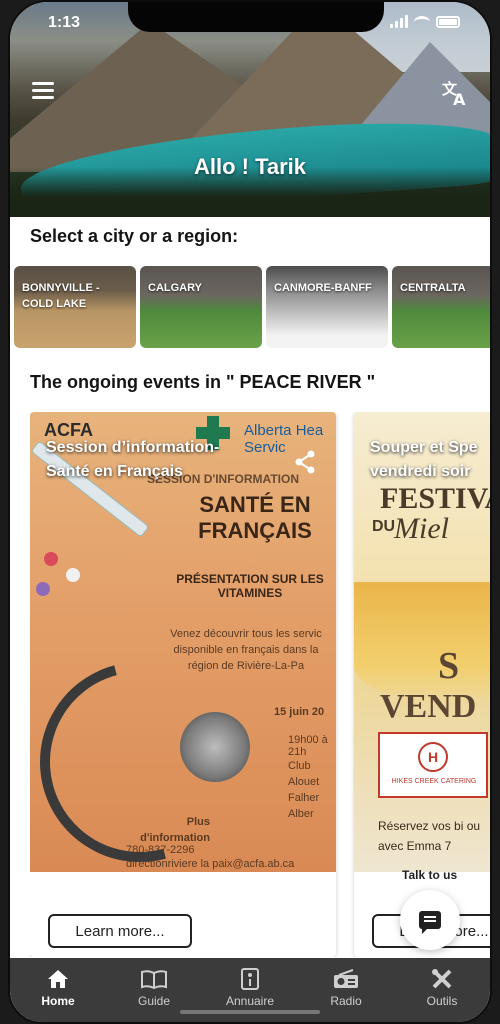 The height and width of the screenshot is (1024, 500). What do you see at coordinates (327, 307) in the screenshot?
I see `city-card-canmore-banff: CANMORE-BANFF` at bounding box center [327, 307].